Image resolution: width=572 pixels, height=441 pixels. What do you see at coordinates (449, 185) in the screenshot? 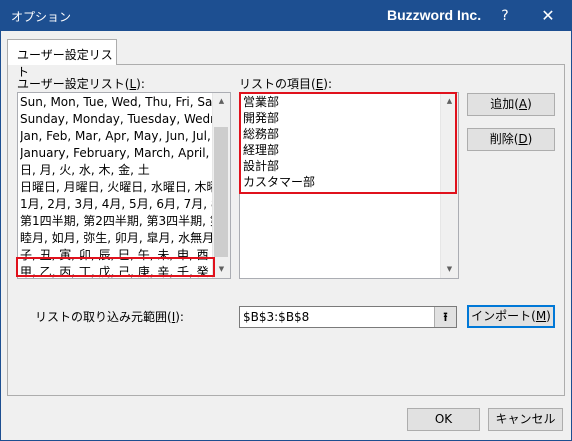
I see `list-entries-scrollbar: ▲ ▼` at bounding box center [449, 185].